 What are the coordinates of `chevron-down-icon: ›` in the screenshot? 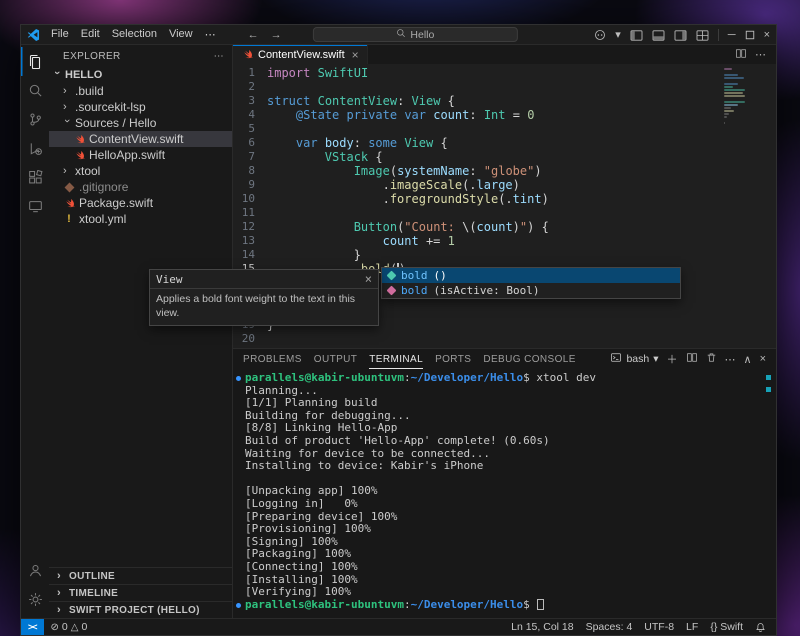 It's located at (67, 121).